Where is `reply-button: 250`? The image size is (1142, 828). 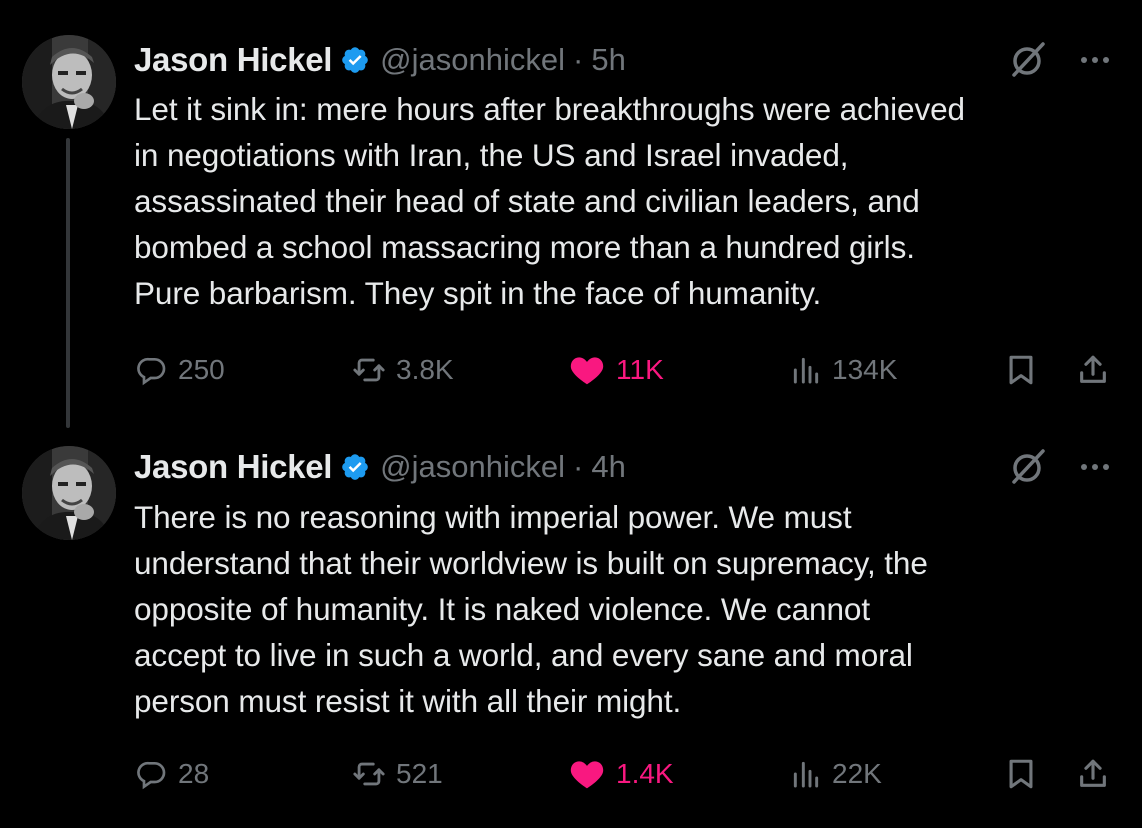
reply-button: 250 is located at coordinates (180, 370).